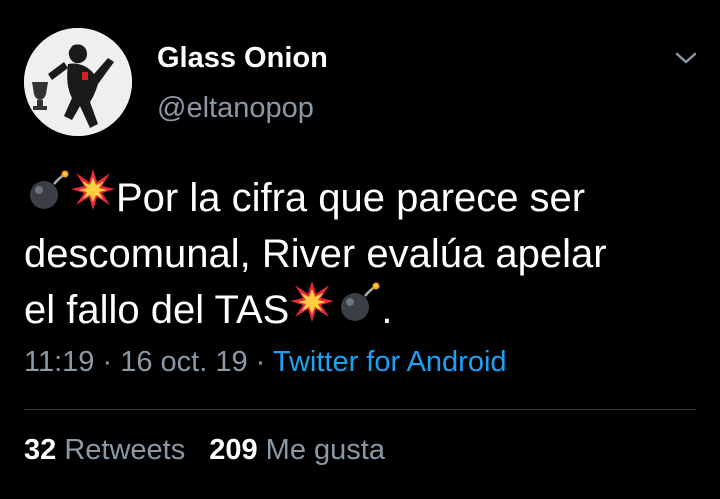 Image resolution: width=720 pixels, height=499 pixels. I want to click on author-name: Glass Onion, so click(242, 58).